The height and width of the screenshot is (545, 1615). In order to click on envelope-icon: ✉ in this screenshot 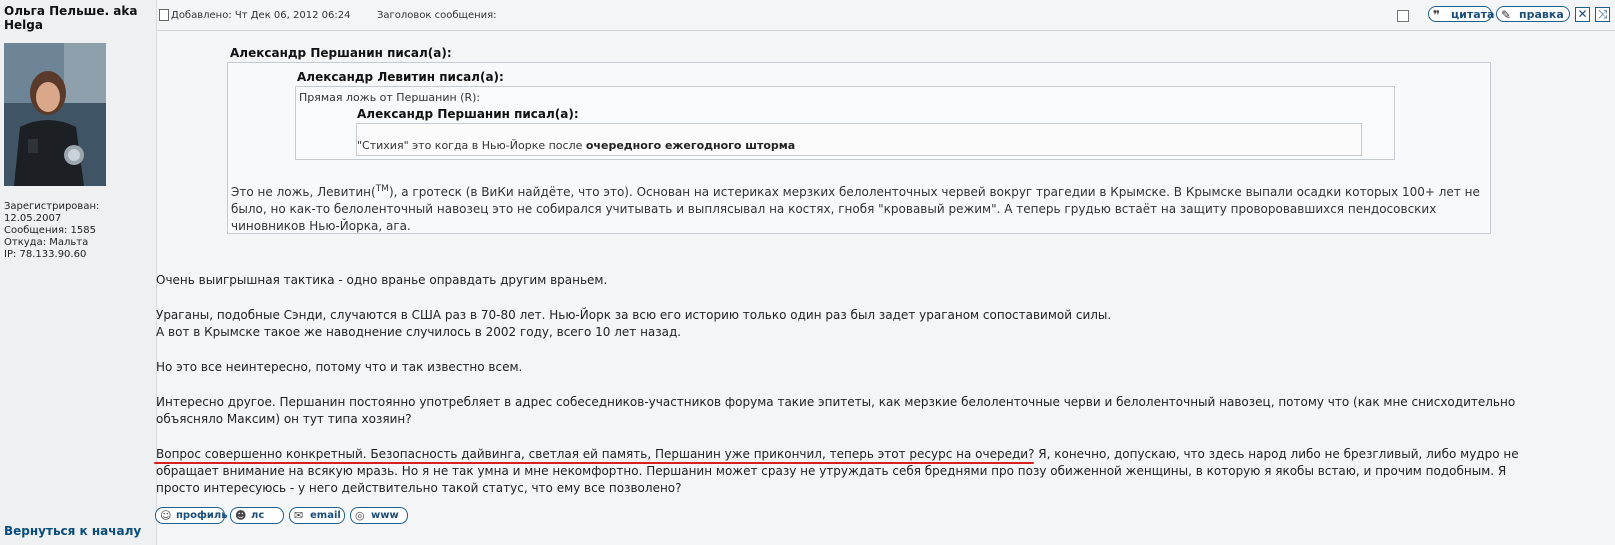, I will do `click(299, 515)`.